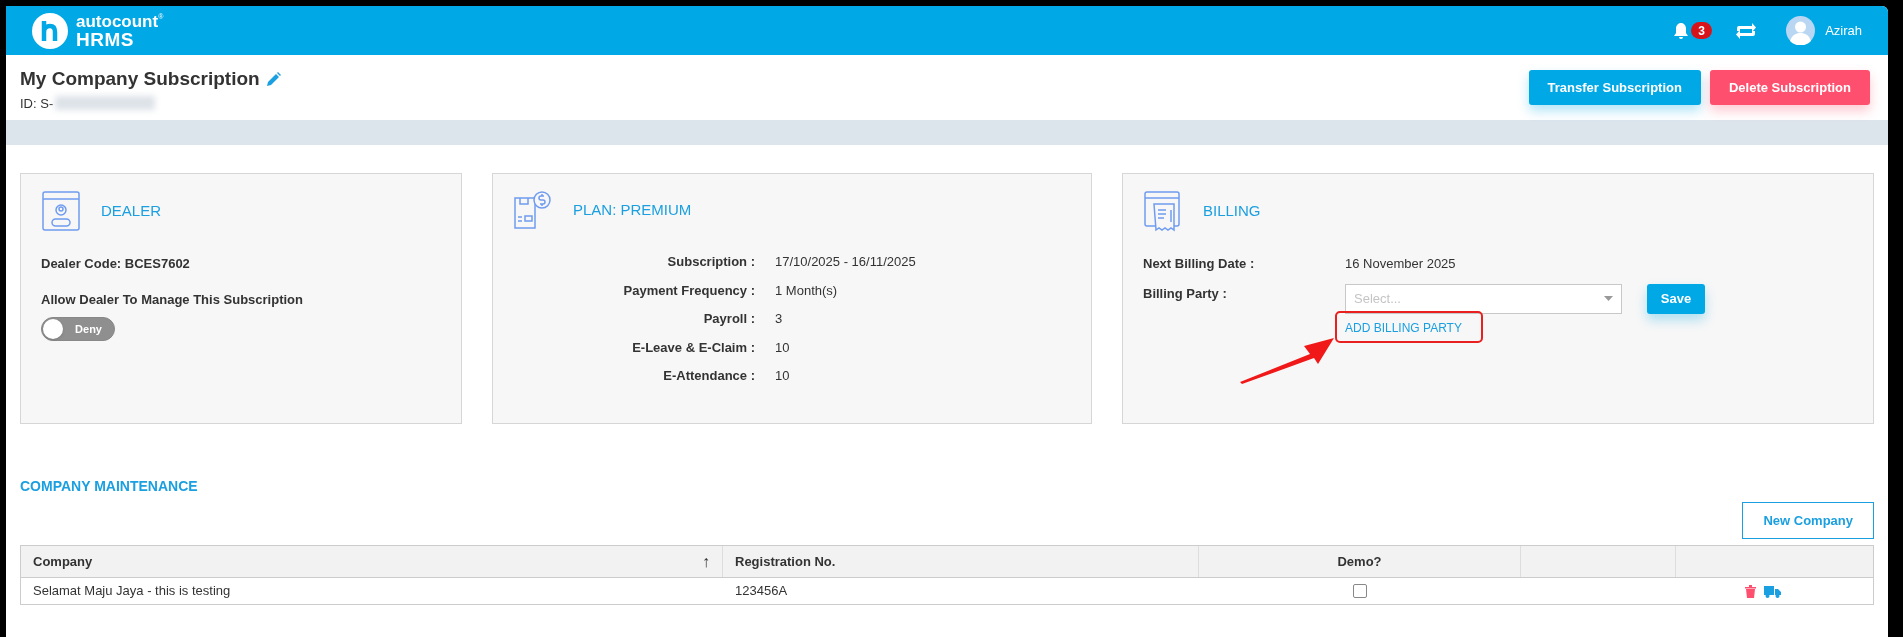  I want to click on table-cell-text: Selamat Maju Jaya - this is testing, so click(132, 591).